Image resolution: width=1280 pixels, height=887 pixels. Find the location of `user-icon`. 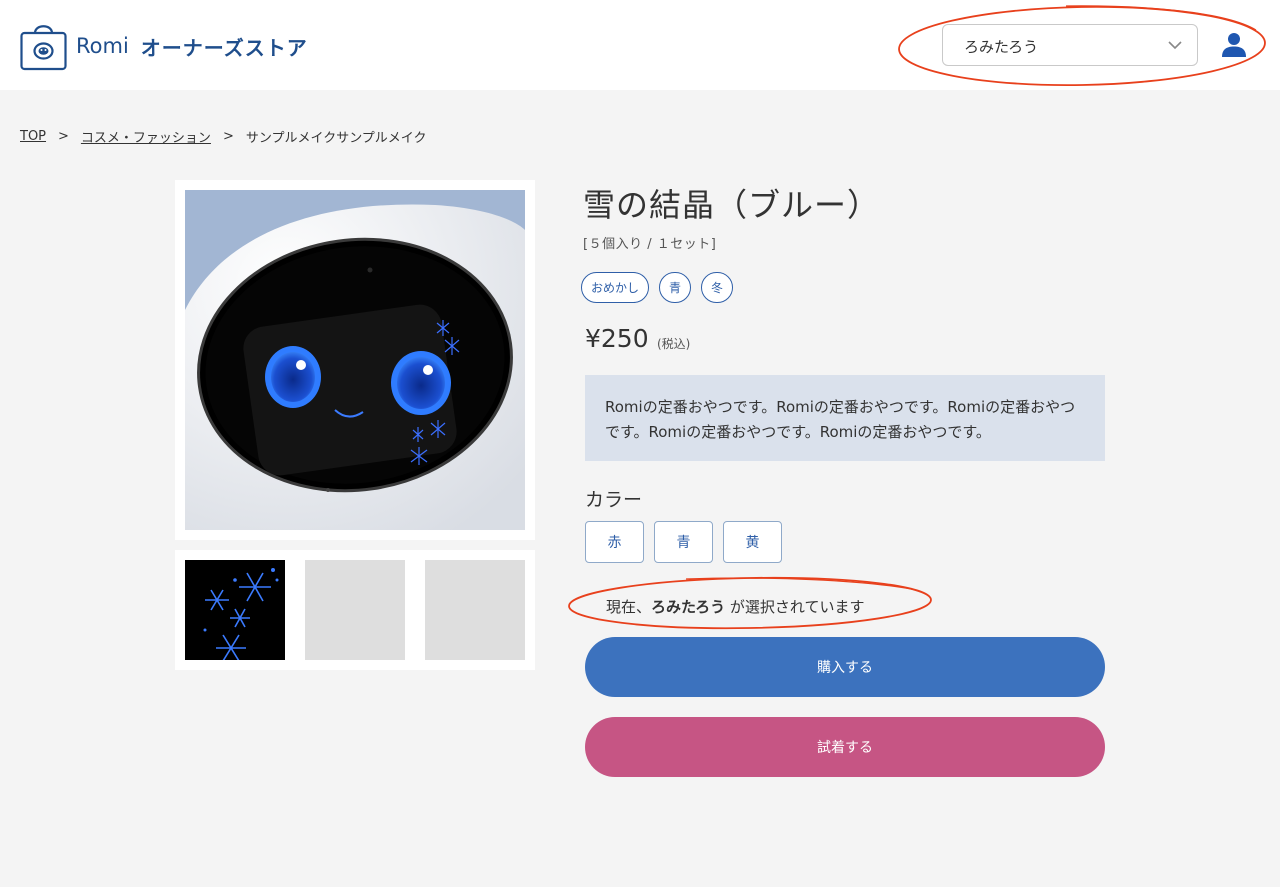

user-icon is located at coordinates (1234, 45).